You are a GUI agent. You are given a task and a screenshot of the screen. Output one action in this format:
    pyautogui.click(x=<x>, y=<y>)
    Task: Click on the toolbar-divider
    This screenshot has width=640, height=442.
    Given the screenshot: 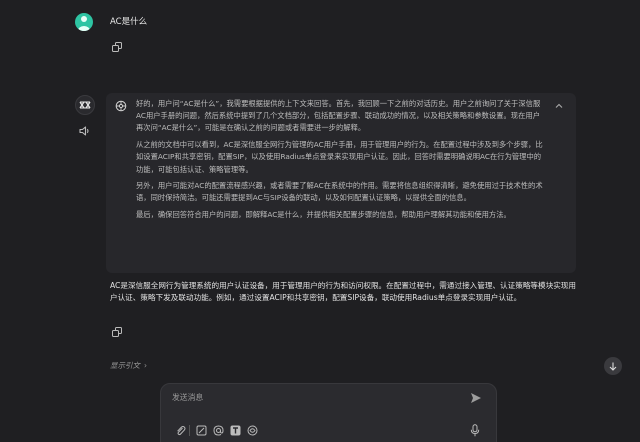 What is the action you would take?
    pyautogui.click(x=189, y=430)
    